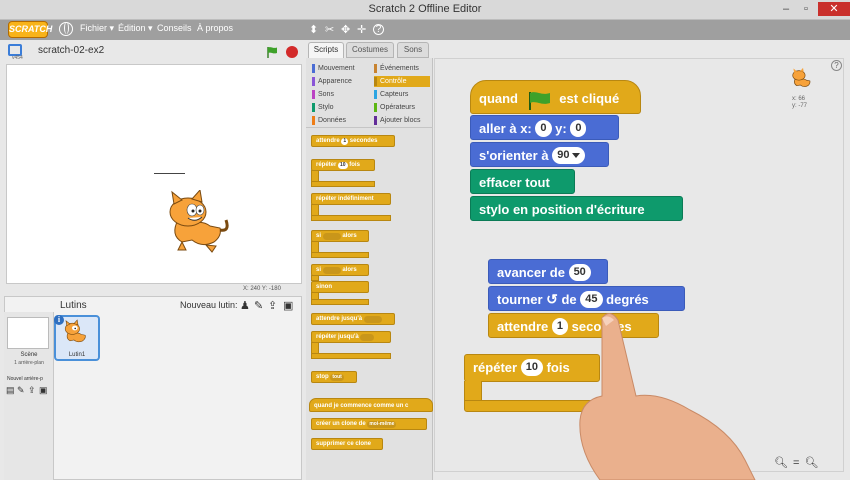 The image size is (850, 480). What do you see at coordinates (17, 58) in the screenshot?
I see `version-label: v454` at bounding box center [17, 58].